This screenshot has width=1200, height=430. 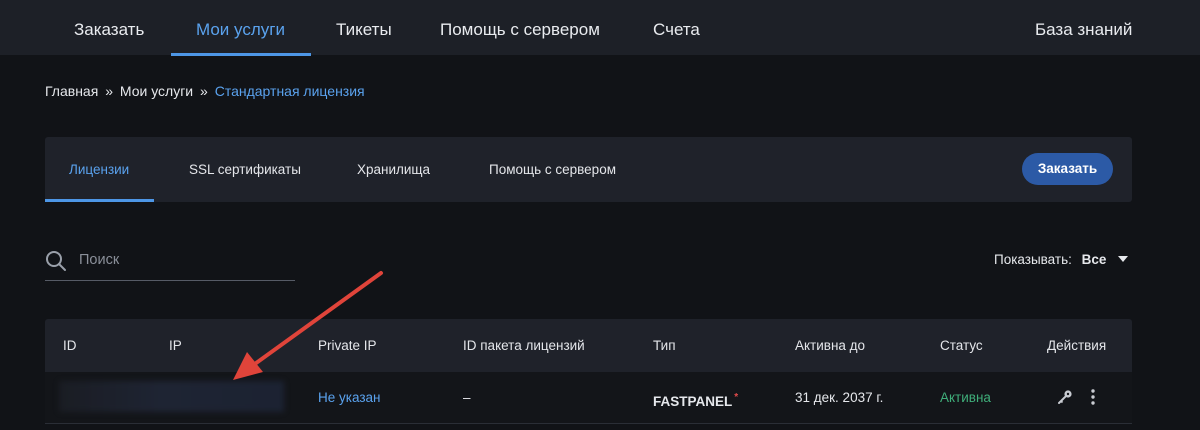 What do you see at coordinates (1087, 398) in the screenshot?
I see `row-actions` at bounding box center [1087, 398].